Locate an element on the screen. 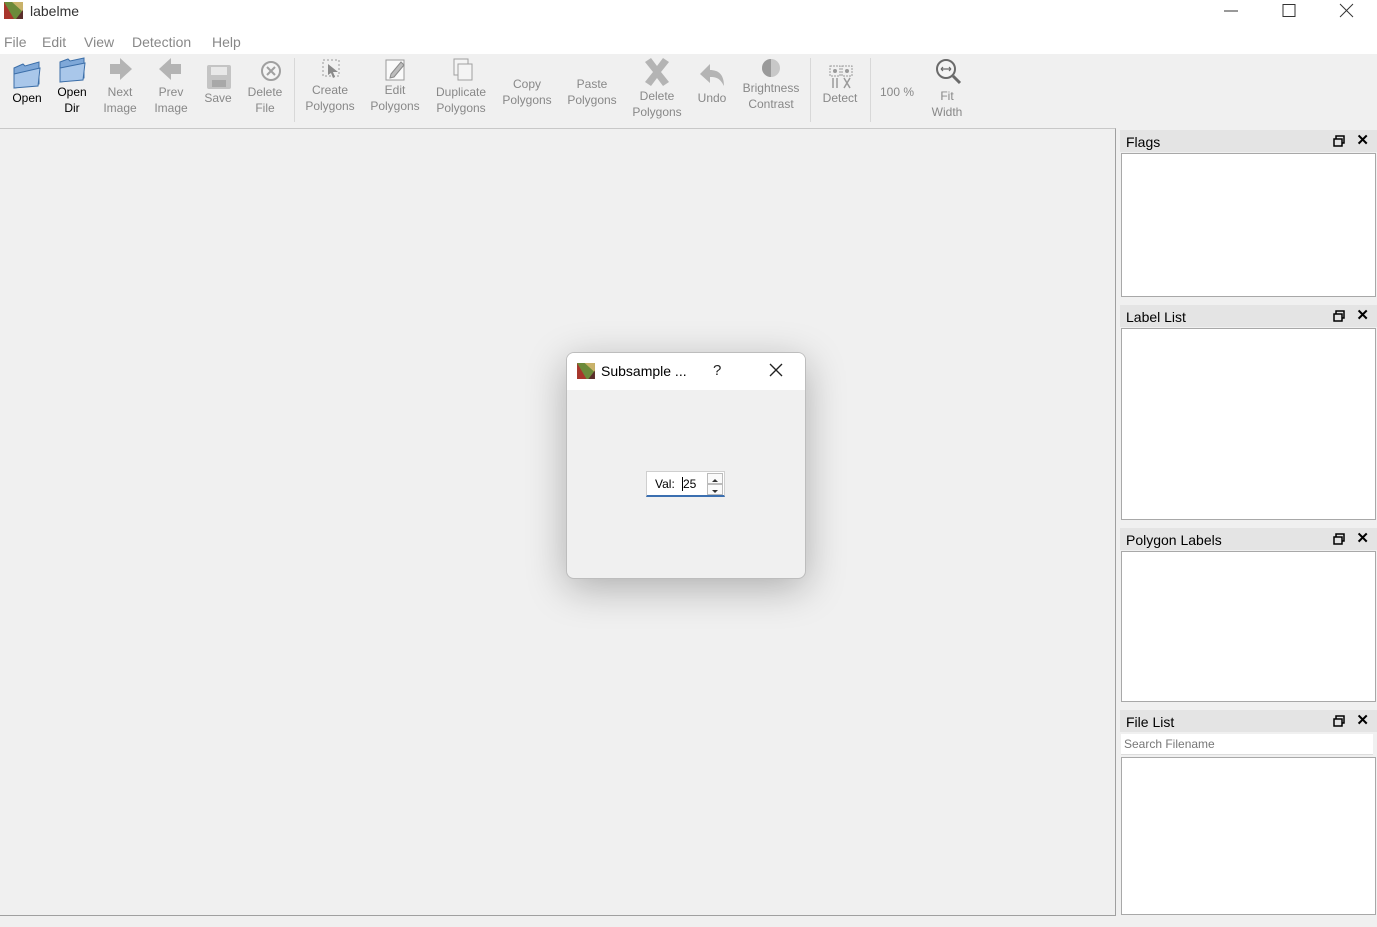  save-button: Save is located at coordinates (218, 90).